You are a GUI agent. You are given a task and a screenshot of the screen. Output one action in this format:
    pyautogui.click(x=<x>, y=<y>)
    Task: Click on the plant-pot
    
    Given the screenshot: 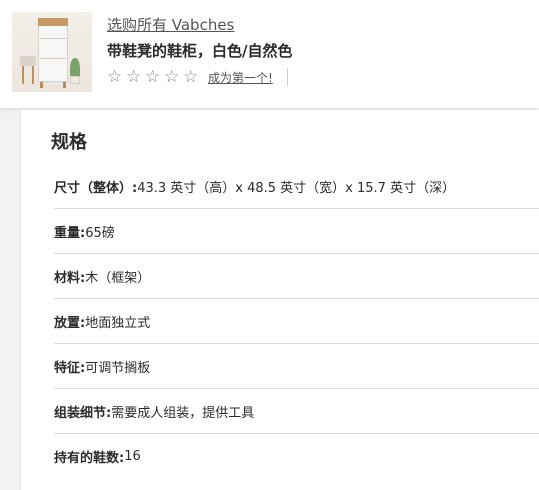 What is the action you would take?
    pyautogui.click(x=75, y=80)
    